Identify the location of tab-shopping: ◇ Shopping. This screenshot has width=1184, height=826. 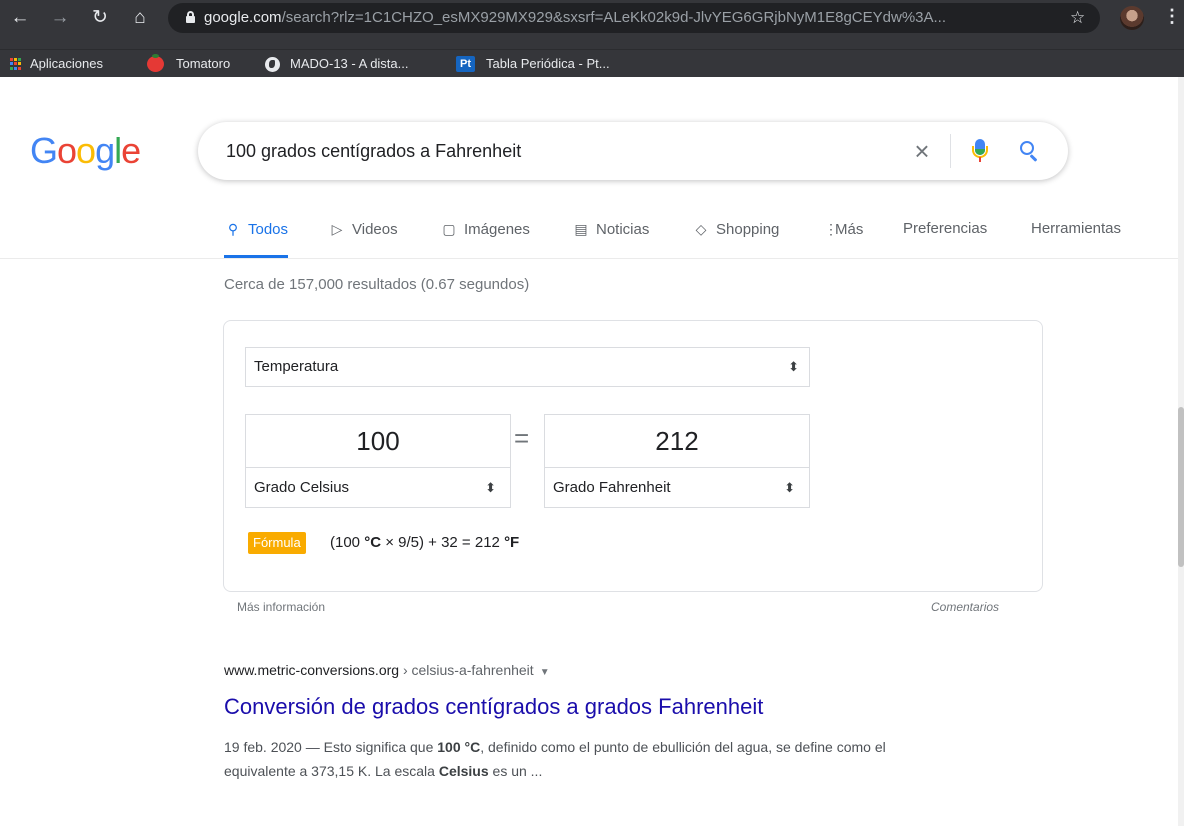
(736, 235).